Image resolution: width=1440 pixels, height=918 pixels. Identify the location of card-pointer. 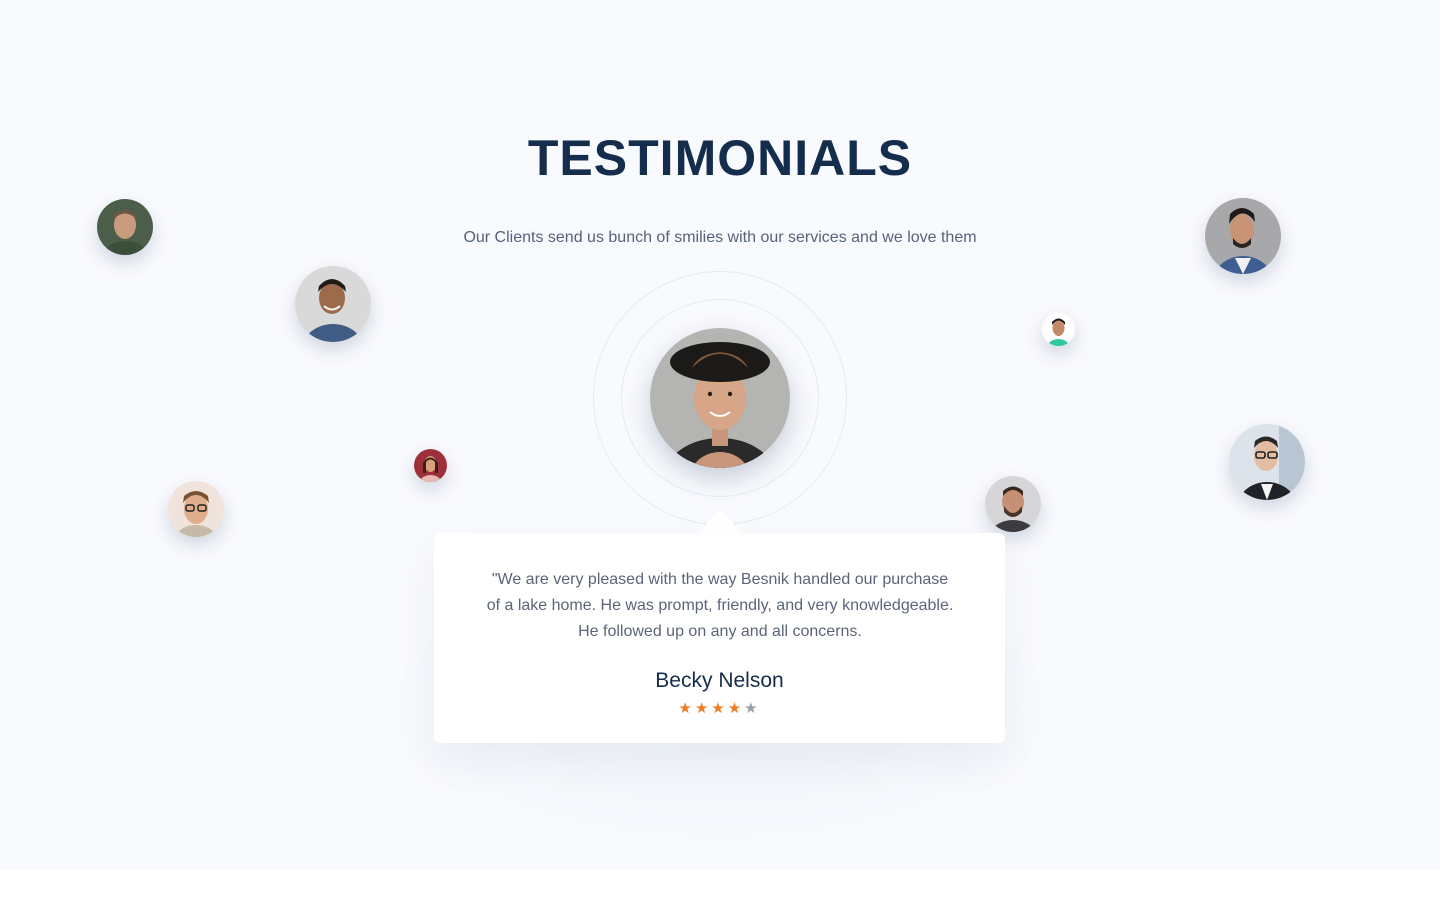
(720, 521).